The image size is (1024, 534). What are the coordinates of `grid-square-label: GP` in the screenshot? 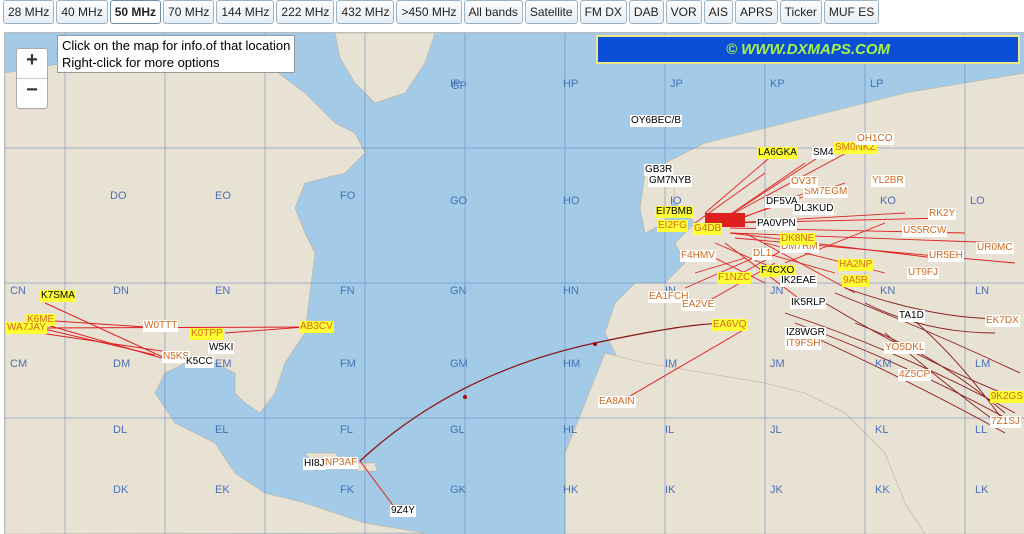 It's located at (459, 86).